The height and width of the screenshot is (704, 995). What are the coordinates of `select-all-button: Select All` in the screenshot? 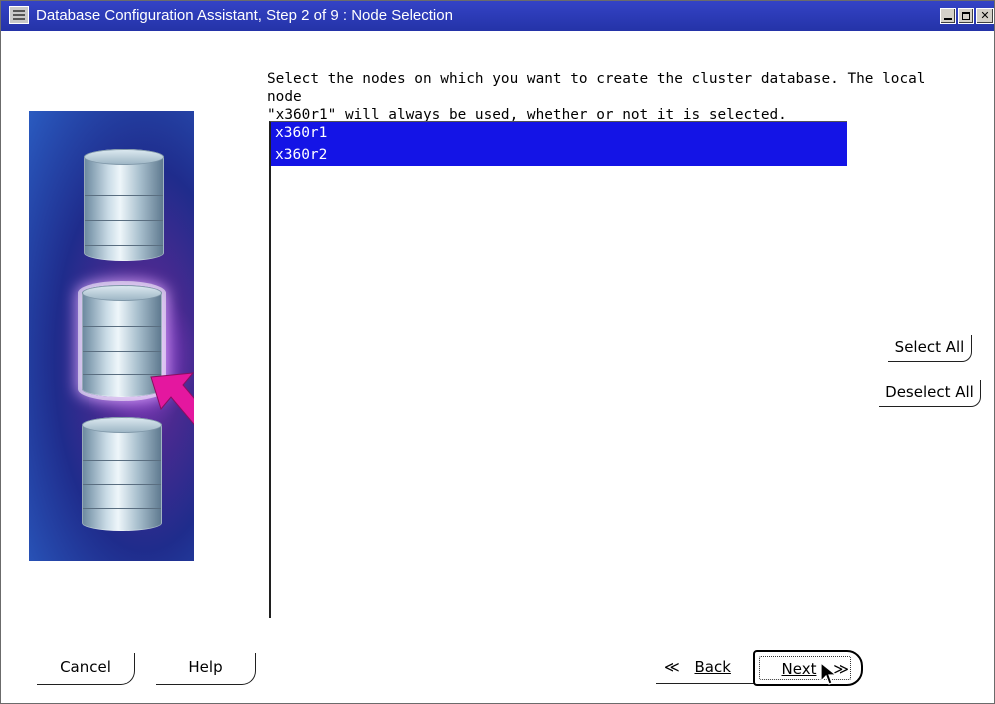 It's located at (930, 348).